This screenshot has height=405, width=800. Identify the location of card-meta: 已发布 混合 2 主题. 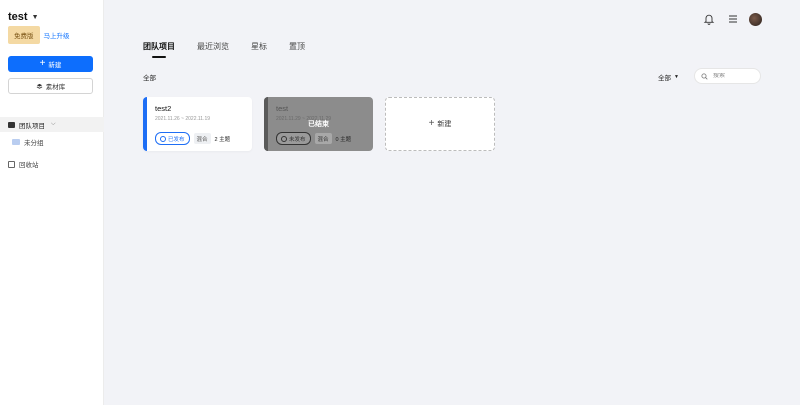
(192, 138).